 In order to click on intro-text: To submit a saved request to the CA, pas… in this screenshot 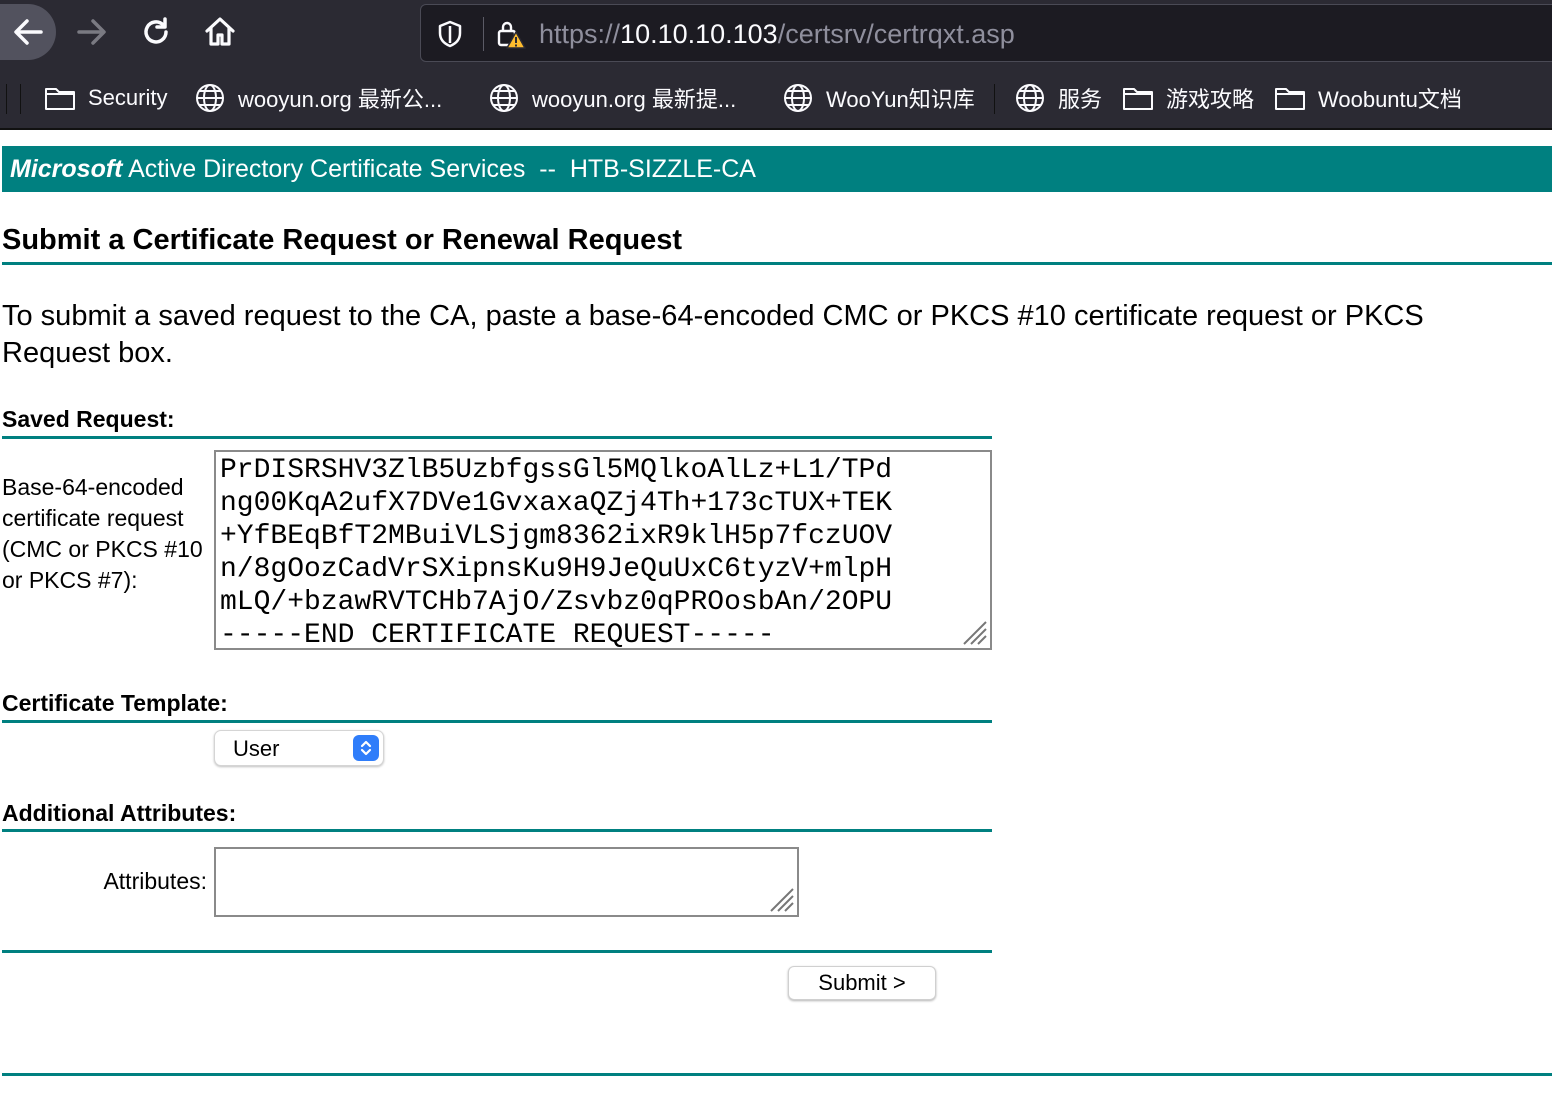, I will do `click(777, 335)`.